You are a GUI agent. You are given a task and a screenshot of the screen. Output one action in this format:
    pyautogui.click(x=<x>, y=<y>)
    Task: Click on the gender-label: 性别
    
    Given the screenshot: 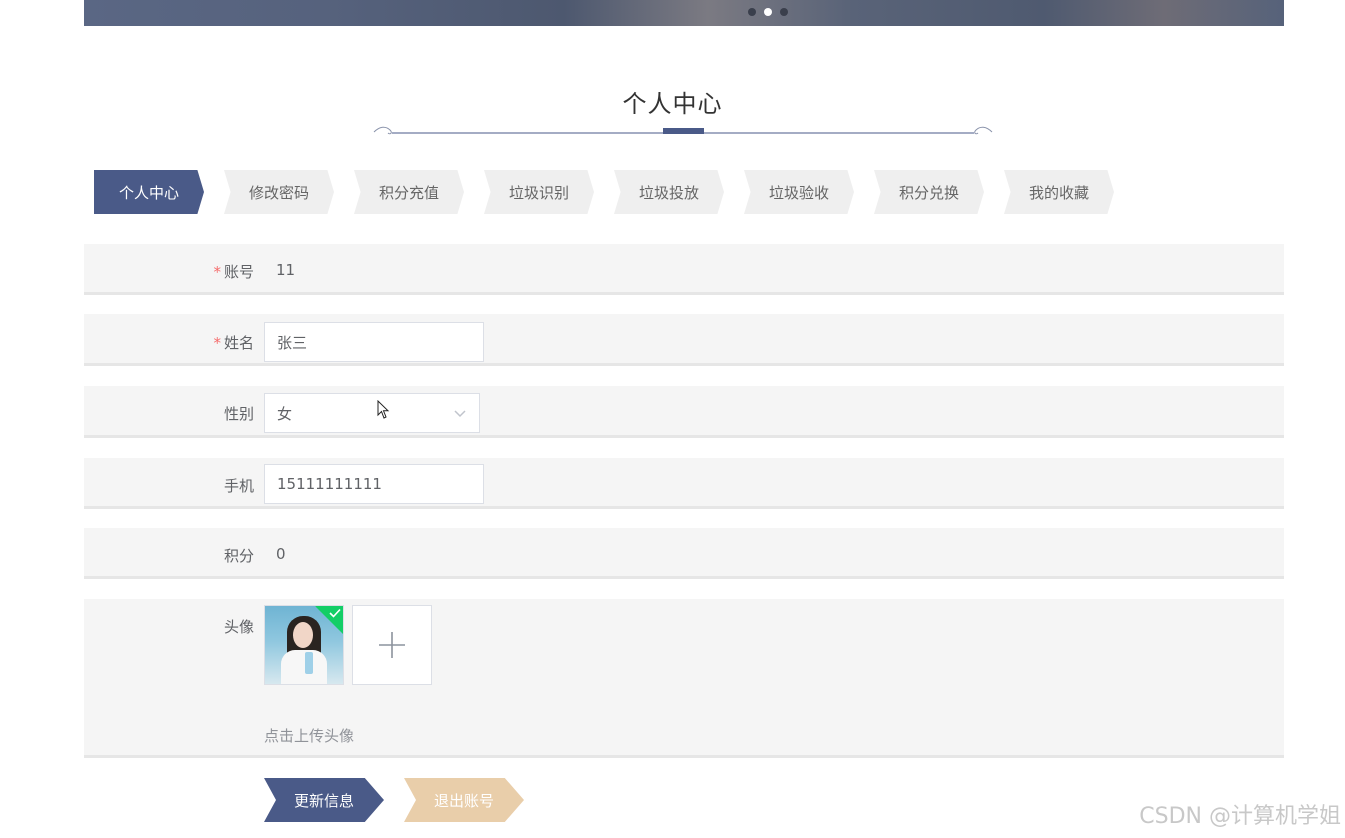 What is the action you would take?
    pyautogui.click(x=238, y=414)
    